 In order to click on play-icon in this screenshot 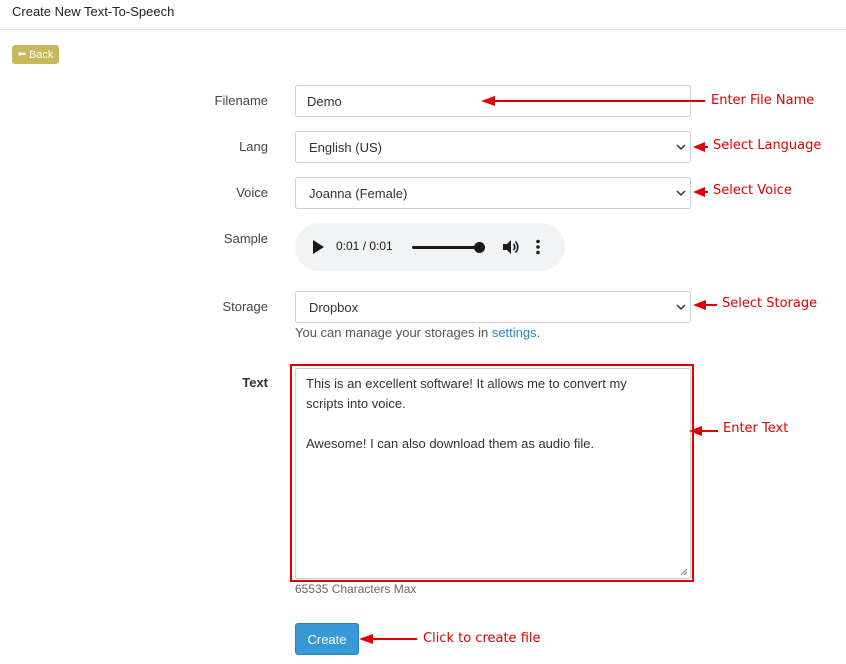, I will do `click(318, 247)`.